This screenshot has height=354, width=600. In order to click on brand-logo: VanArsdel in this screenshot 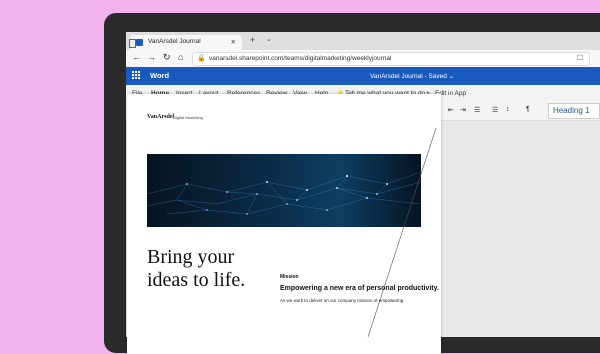, I will do `click(161, 117)`.